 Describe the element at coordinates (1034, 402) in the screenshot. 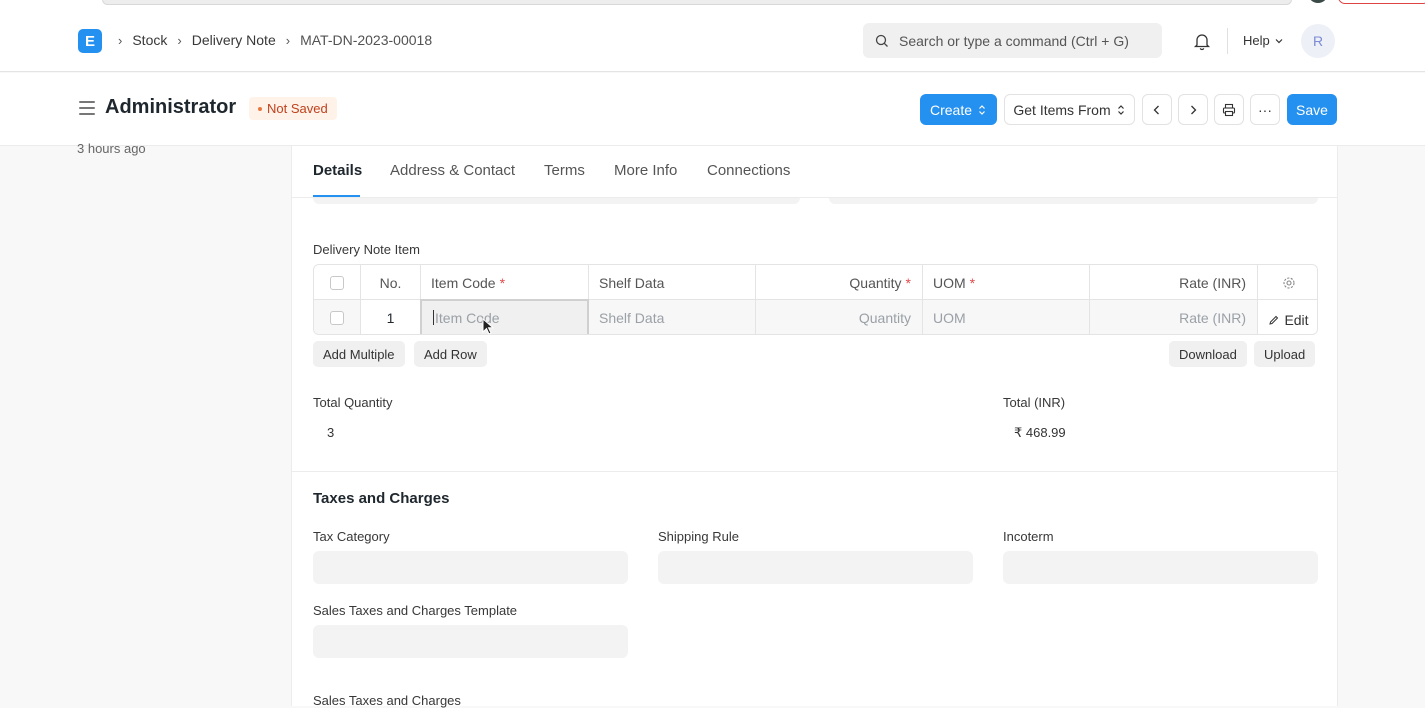

I see `total-label: Total (INR)` at that location.